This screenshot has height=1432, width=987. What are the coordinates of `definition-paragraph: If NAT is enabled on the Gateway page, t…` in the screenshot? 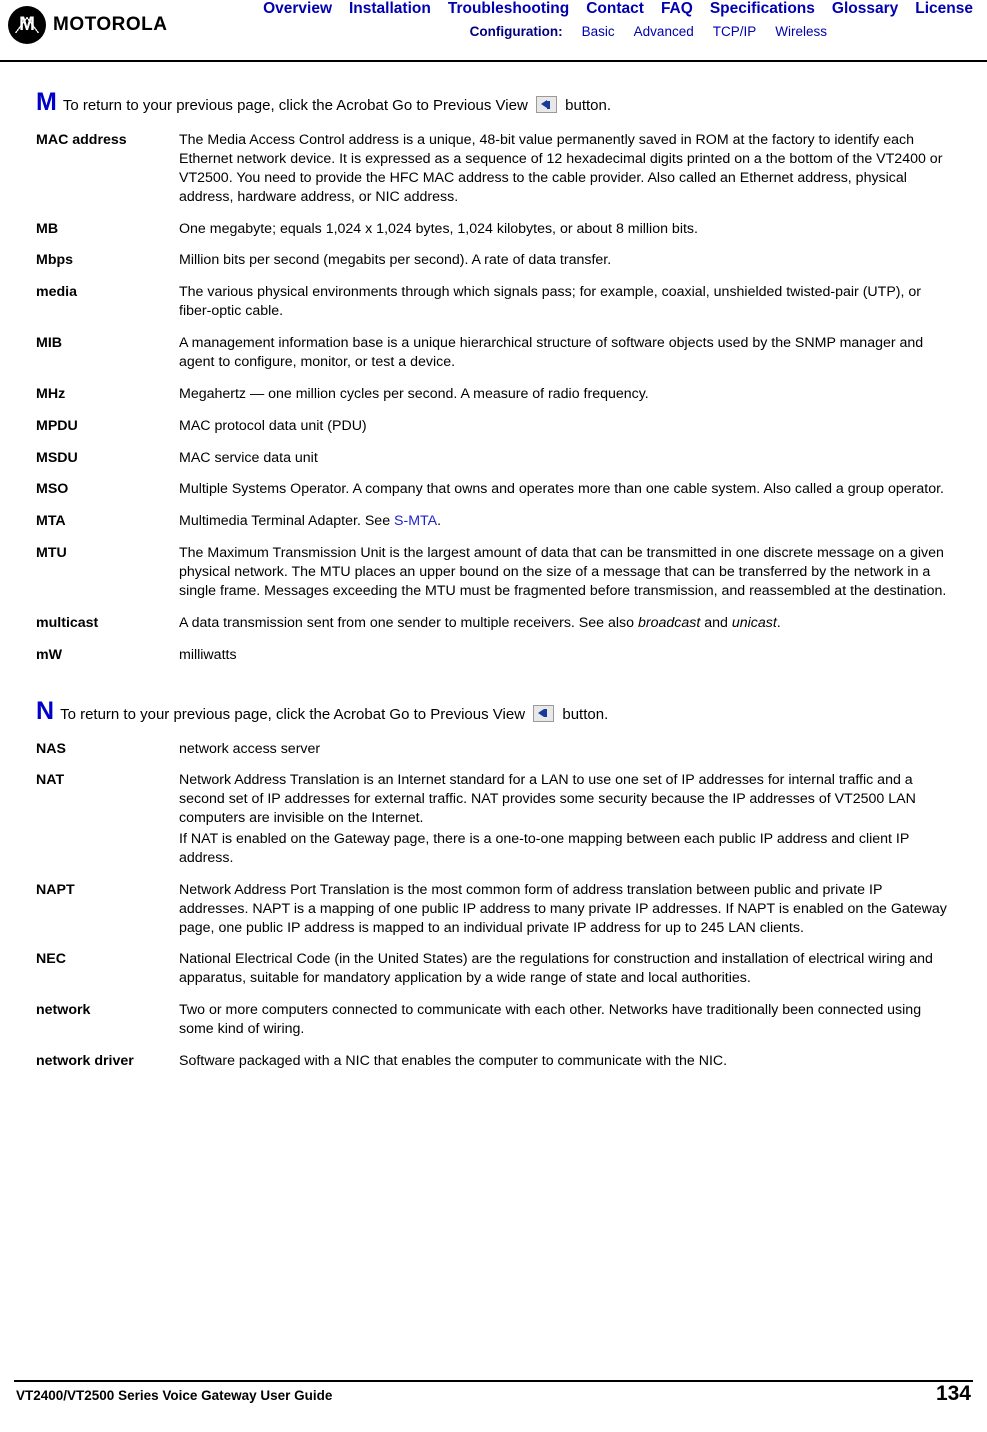 It's located at (544, 848).